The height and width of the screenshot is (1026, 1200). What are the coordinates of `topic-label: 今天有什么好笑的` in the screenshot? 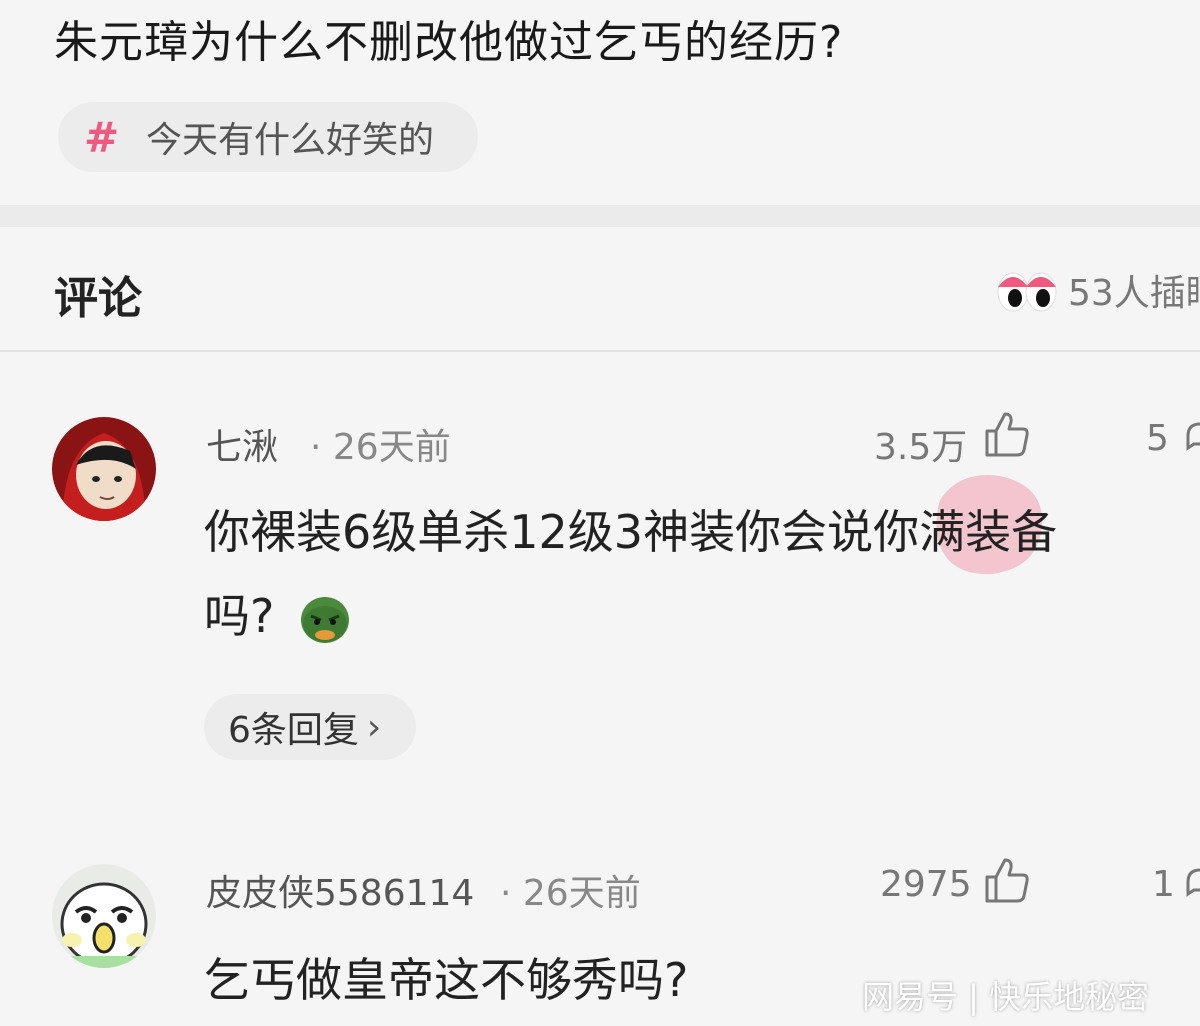 It's located at (290, 140).